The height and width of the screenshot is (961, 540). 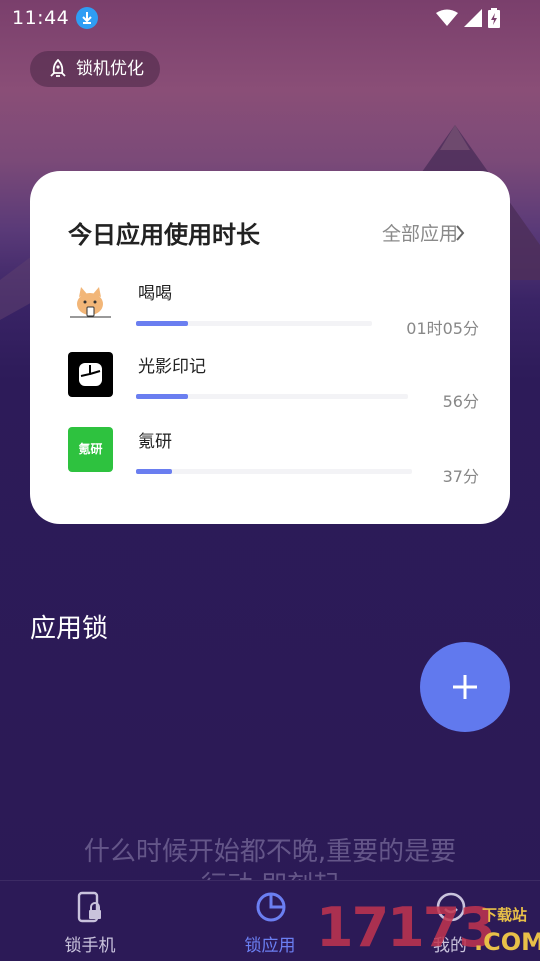 I want to click on keyan-app-icon: 氪研, so click(x=90, y=449).